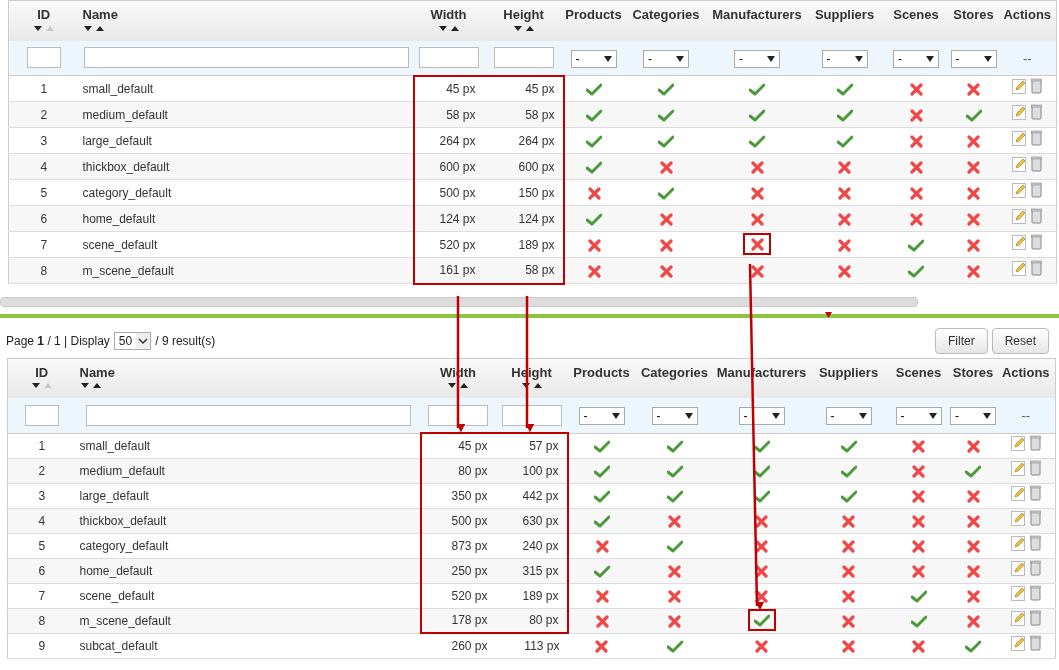 The height and width of the screenshot is (670, 1059). What do you see at coordinates (674, 372) in the screenshot?
I see `column-header: Categories` at bounding box center [674, 372].